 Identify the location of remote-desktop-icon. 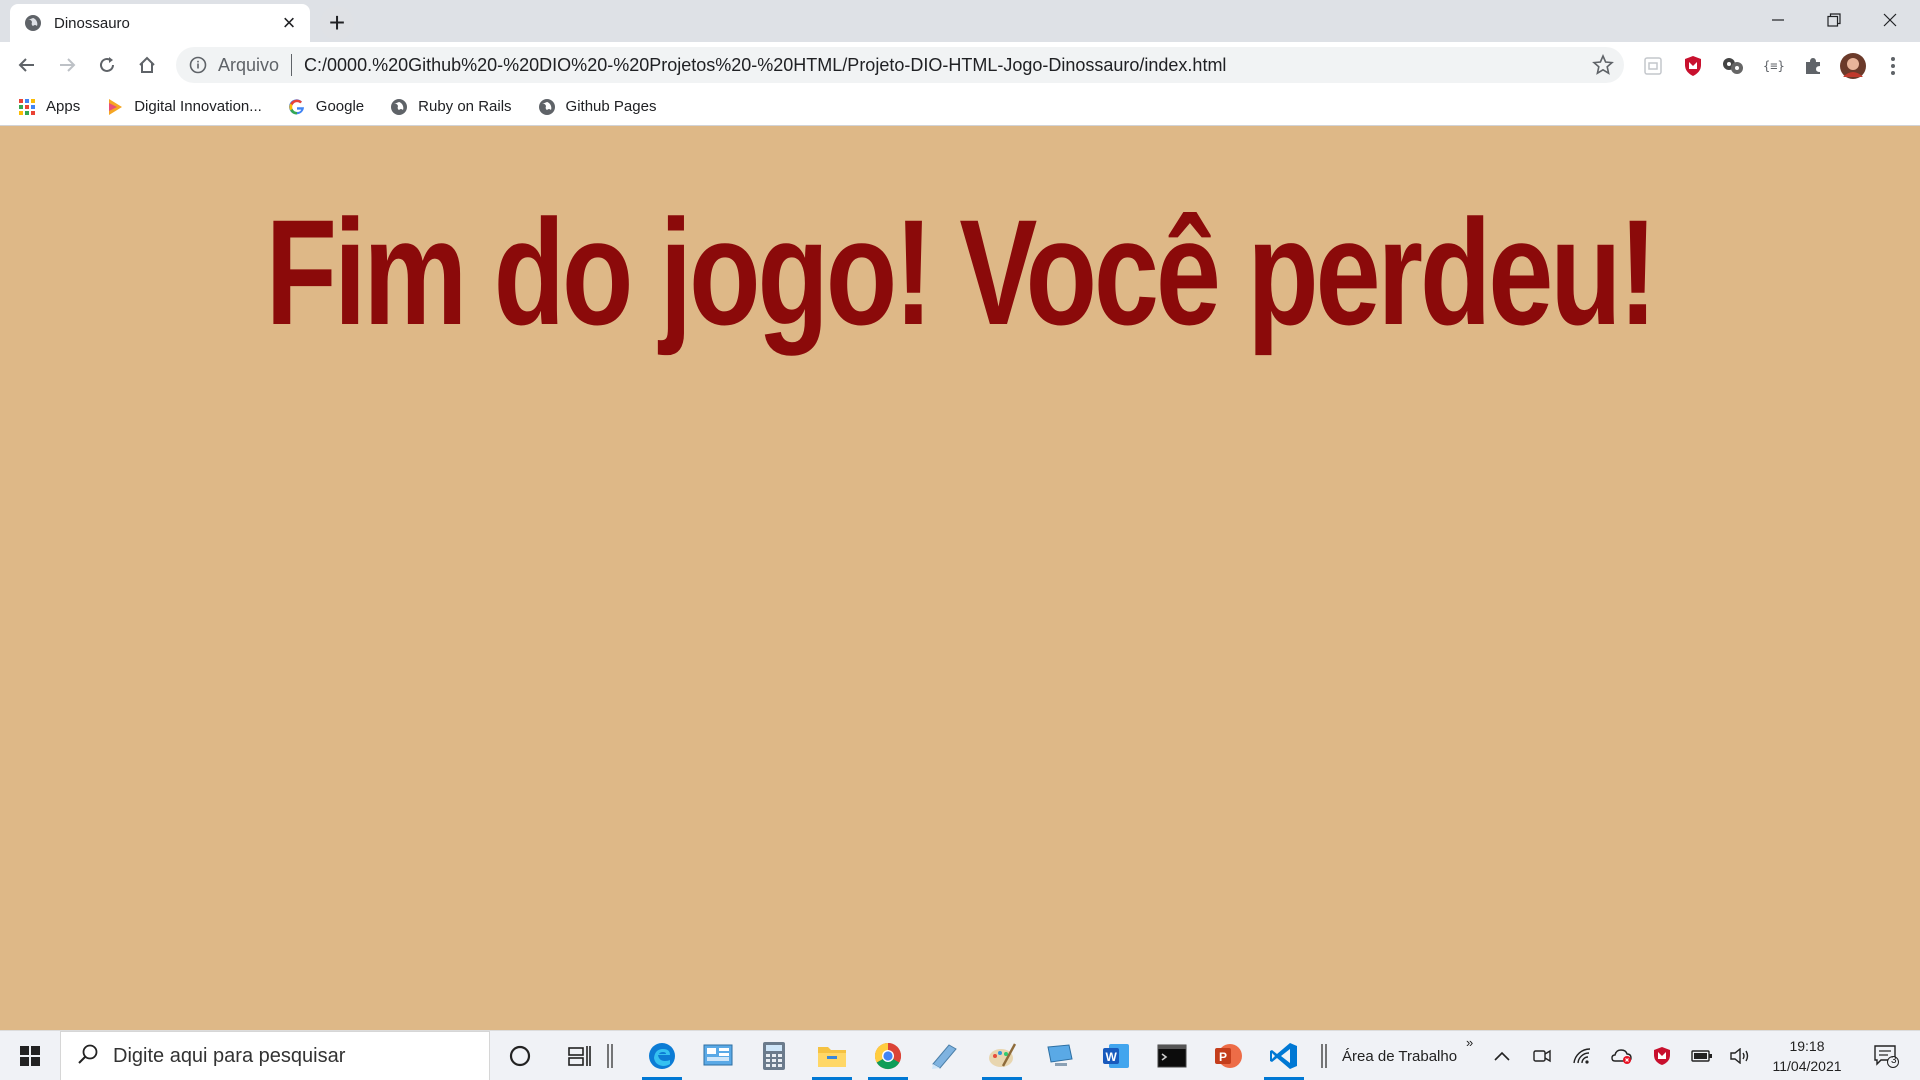
(1060, 1056).